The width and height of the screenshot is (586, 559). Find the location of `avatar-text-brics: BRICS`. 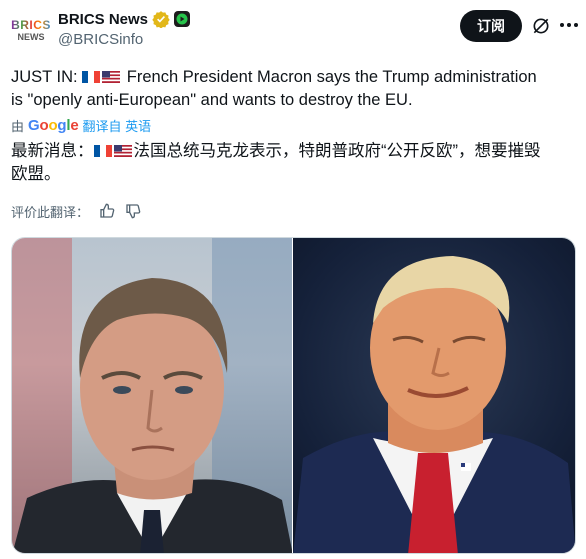

avatar-text-brics: BRICS is located at coordinates (31, 24).